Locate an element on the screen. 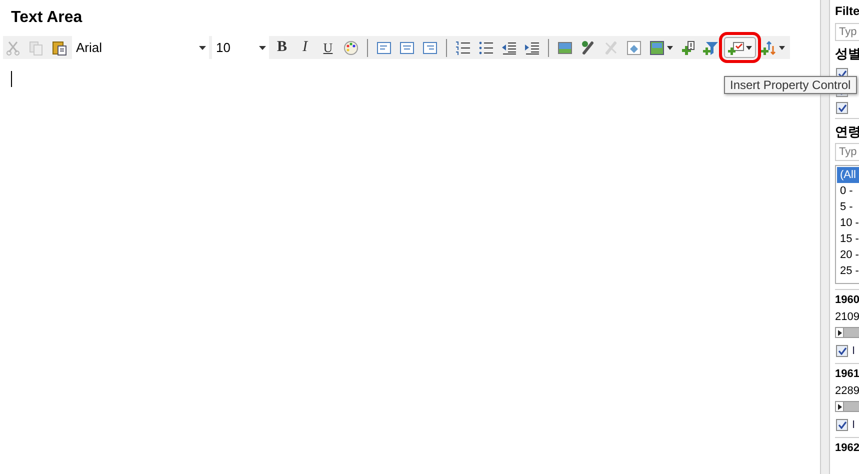 The width and height of the screenshot is (859, 474). range-title: 1960 is located at coordinates (847, 300).